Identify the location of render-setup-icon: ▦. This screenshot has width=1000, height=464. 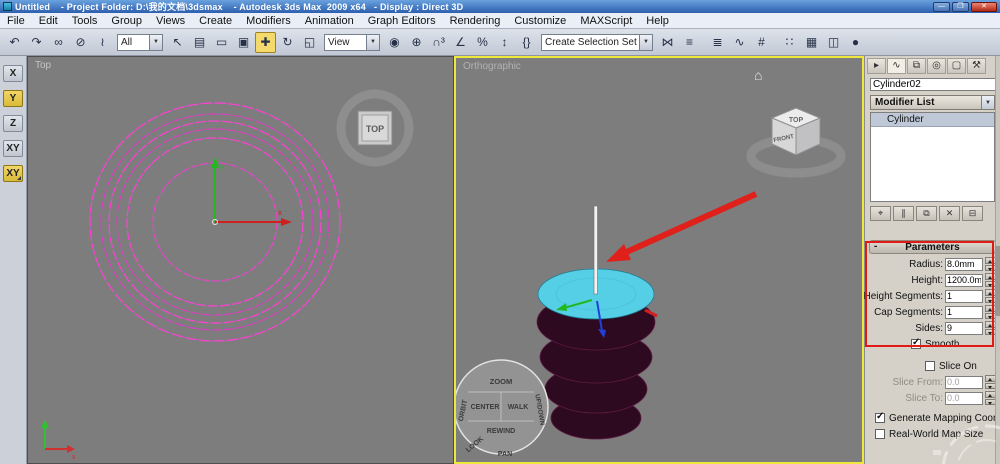
(811, 42).